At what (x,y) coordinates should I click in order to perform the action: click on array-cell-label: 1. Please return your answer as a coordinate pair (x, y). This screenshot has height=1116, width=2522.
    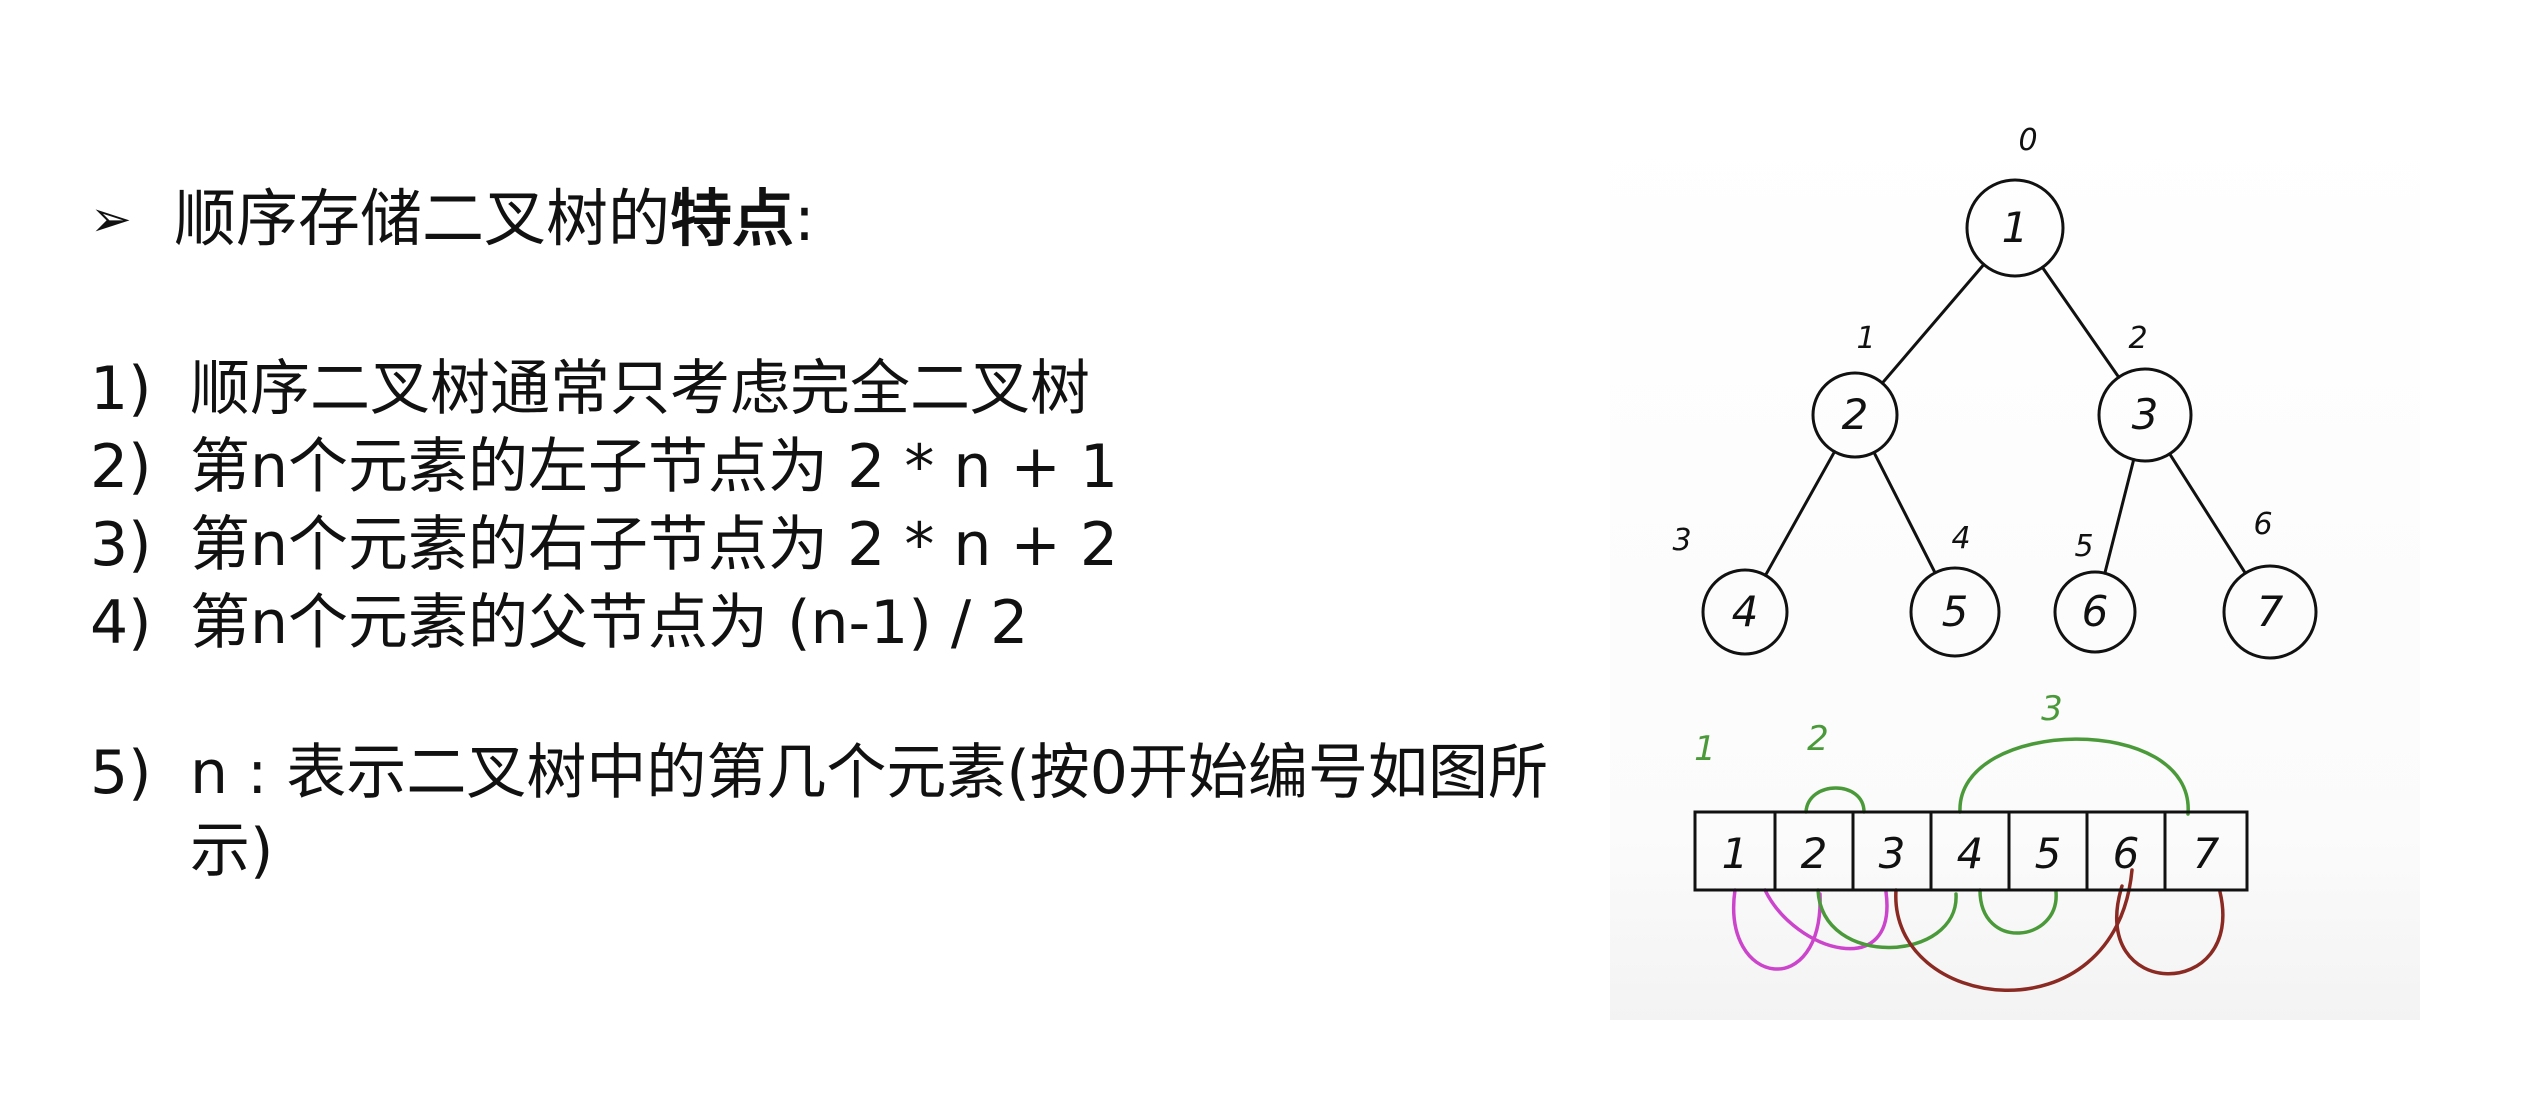
    Looking at the image, I should click on (1735, 853).